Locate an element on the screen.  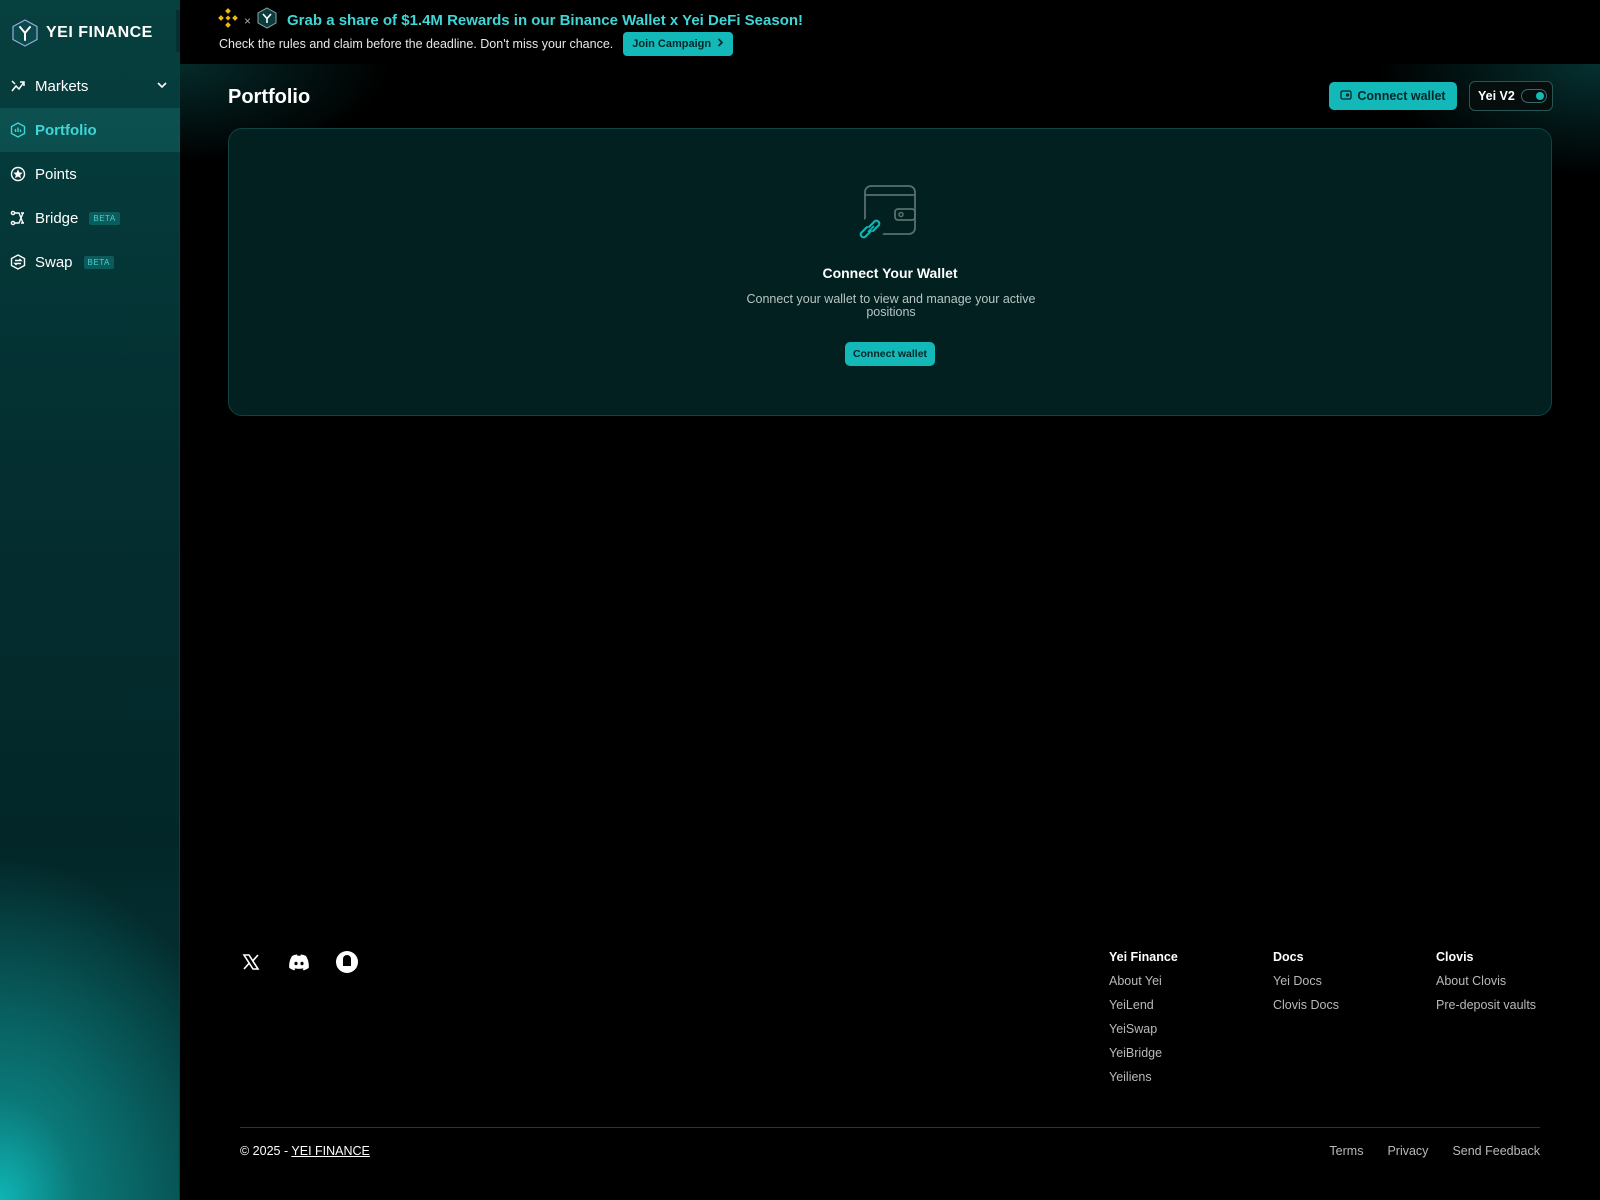
sidebar-item-markets: Markets is located at coordinates (90, 86).